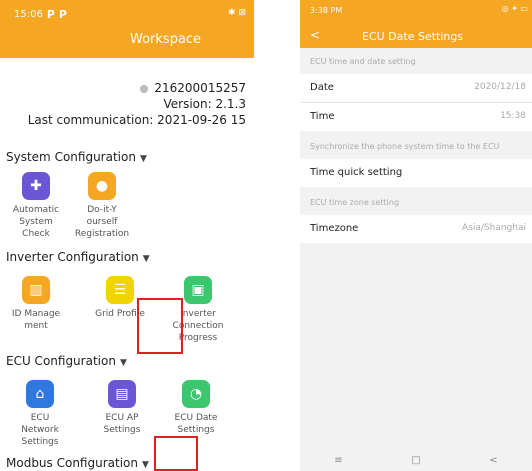 Image resolution: width=532 pixels, height=471 pixels. What do you see at coordinates (356, 172) in the screenshot?
I see `time-quick-setting-label: Time quick setting` at bounding box center [356, 172].